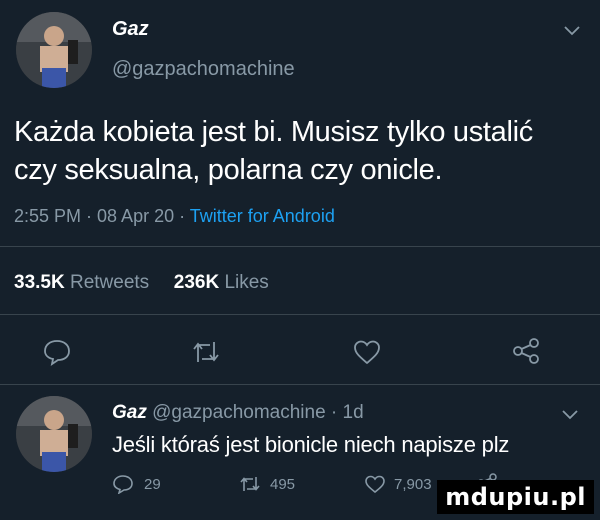 Image resolution: width=600 pixels, height=520 pixels. What do you see at coordinates (572, 31) in the screenshot?
I see `chevron-down-icon` at bounding box center [572, 31].